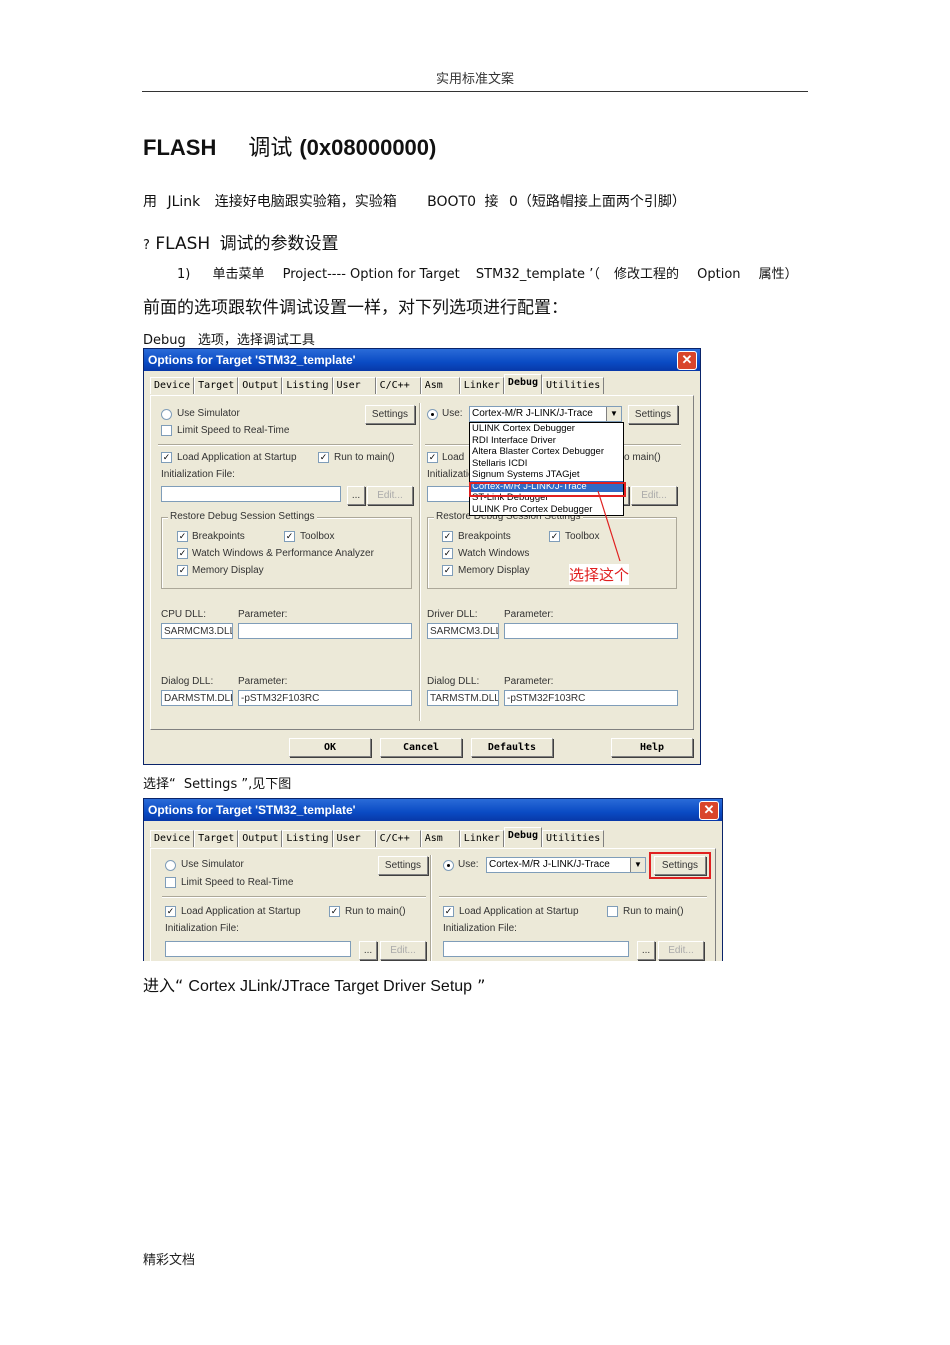 The height and width of the screenshot is (1345, 950). I want to click on text-fragment: 连接好电脑跟实验箱，实验箱, so click(305, 202).